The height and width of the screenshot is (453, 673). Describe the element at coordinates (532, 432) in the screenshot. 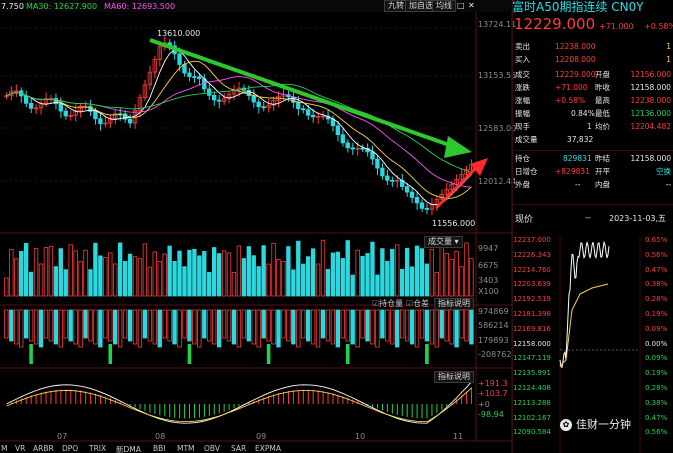

I see `intraday-left-axis-label: 12090.584` at that location.